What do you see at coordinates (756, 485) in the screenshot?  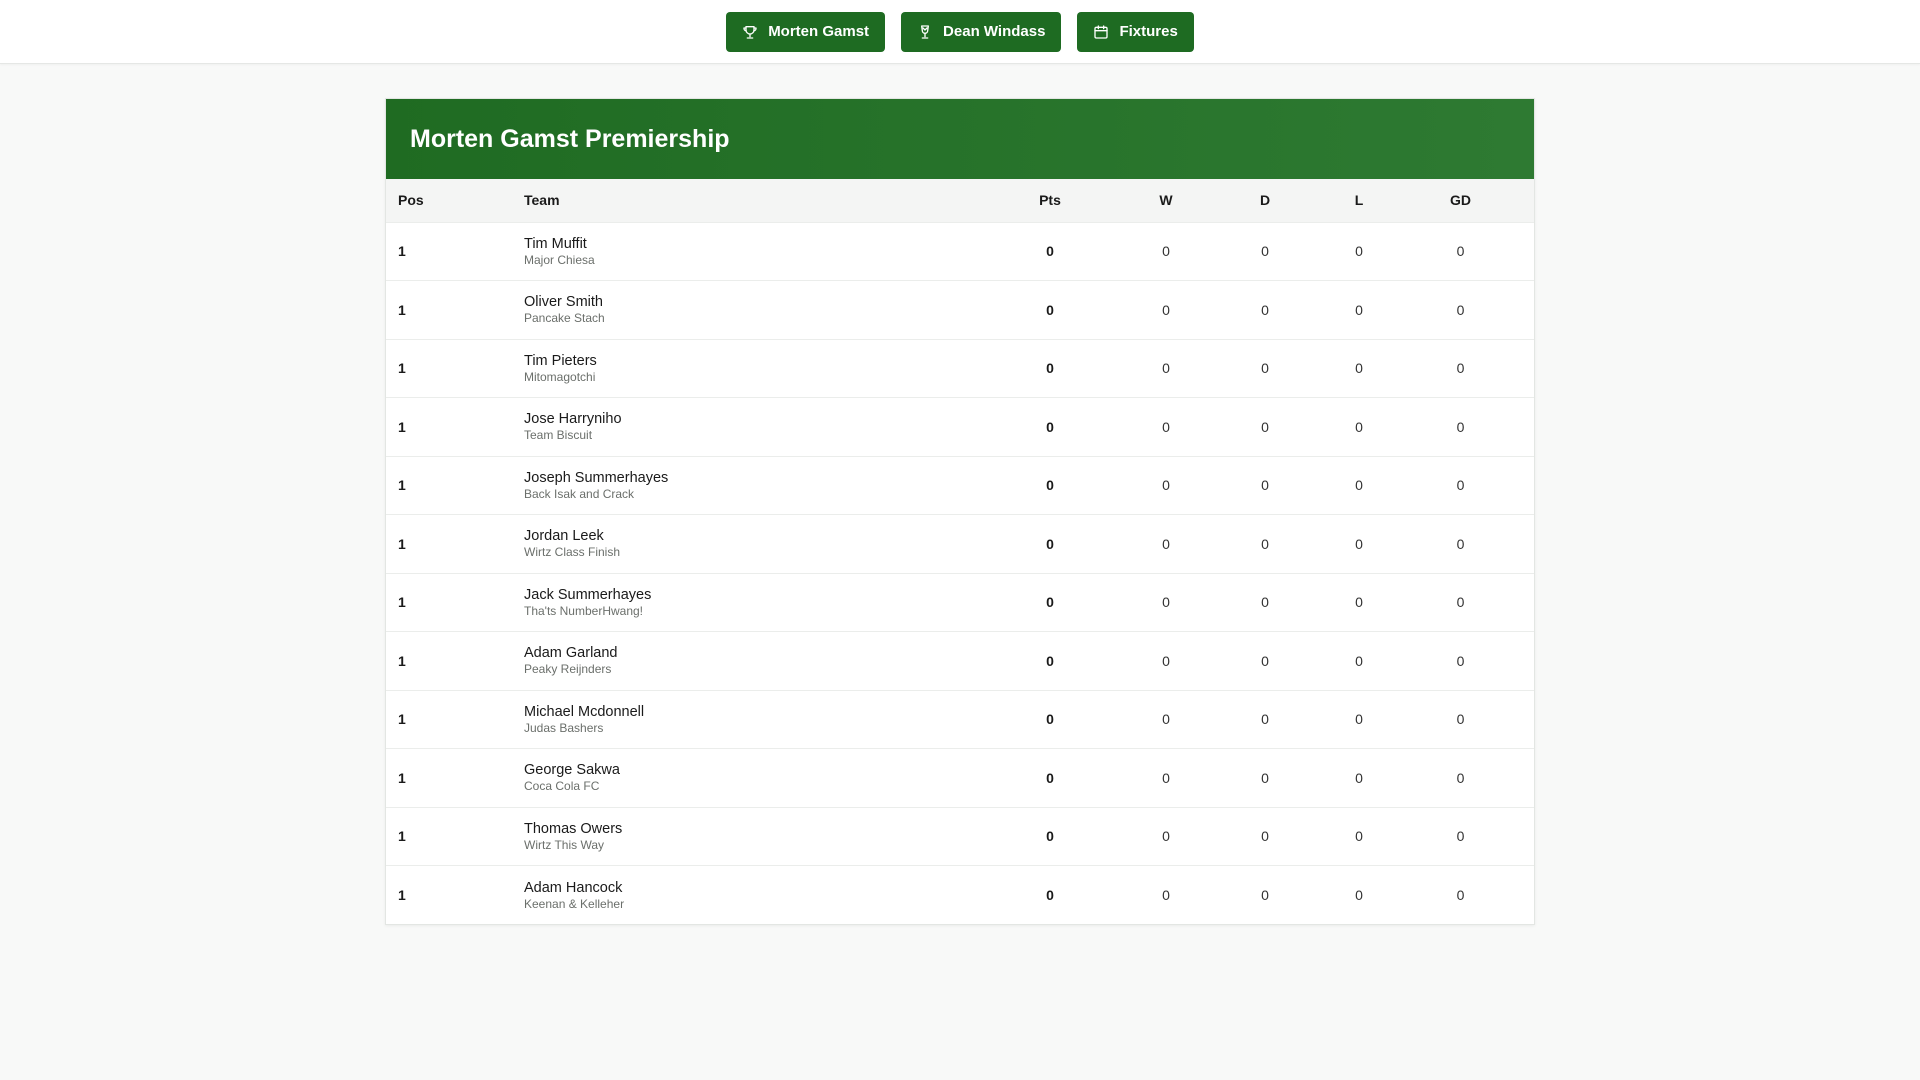 I see `team-cell: Joseph Summerhayes Back Isak and Crack` at bounding box center [756, 485].